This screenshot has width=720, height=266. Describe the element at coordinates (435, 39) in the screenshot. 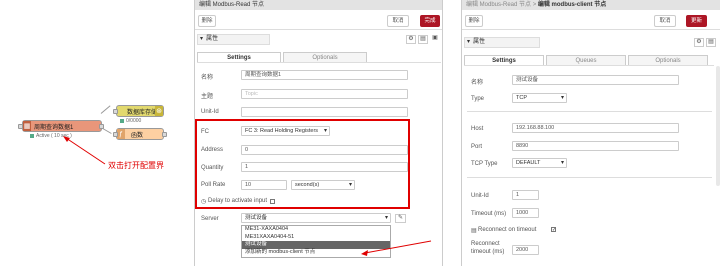

I see `appearance-icon: ▣` at that location.